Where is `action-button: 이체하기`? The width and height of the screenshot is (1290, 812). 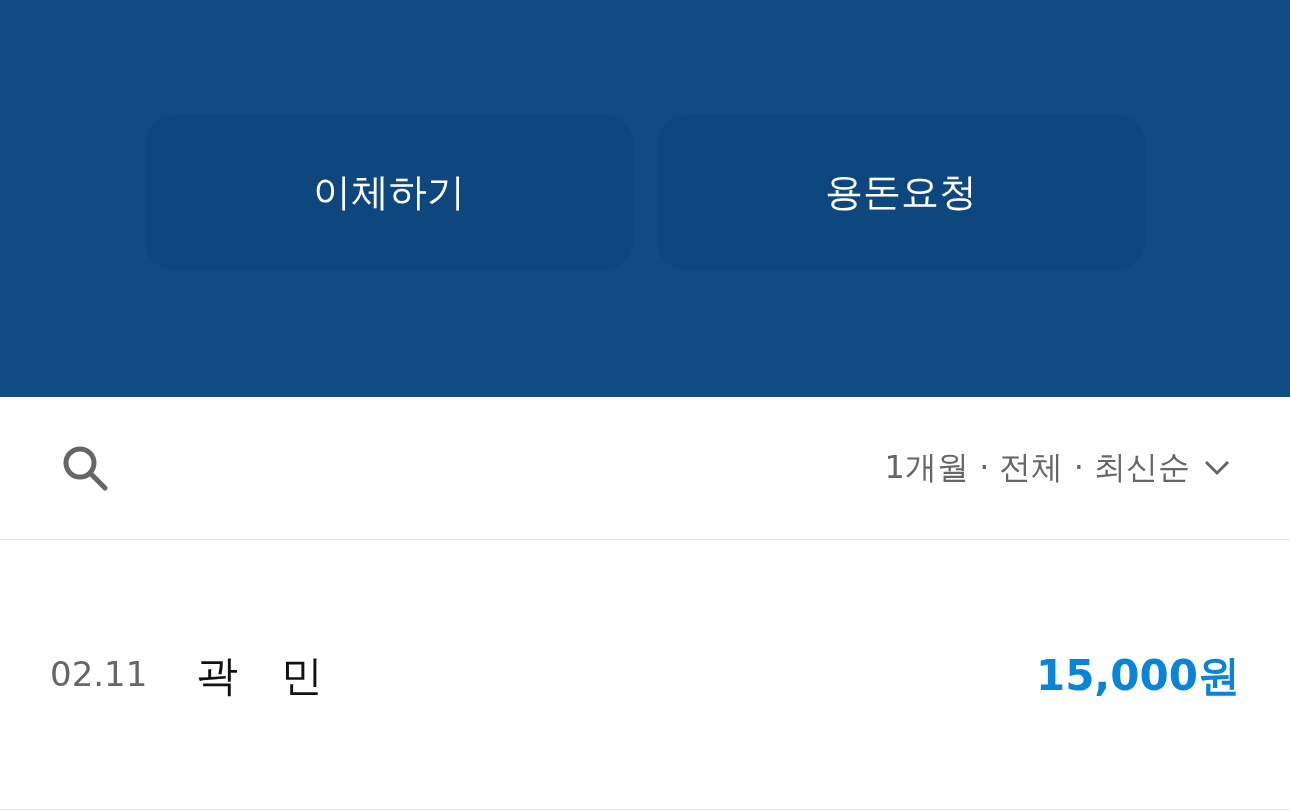 action-button: 이체하기 is located at coordinates (389, 192).